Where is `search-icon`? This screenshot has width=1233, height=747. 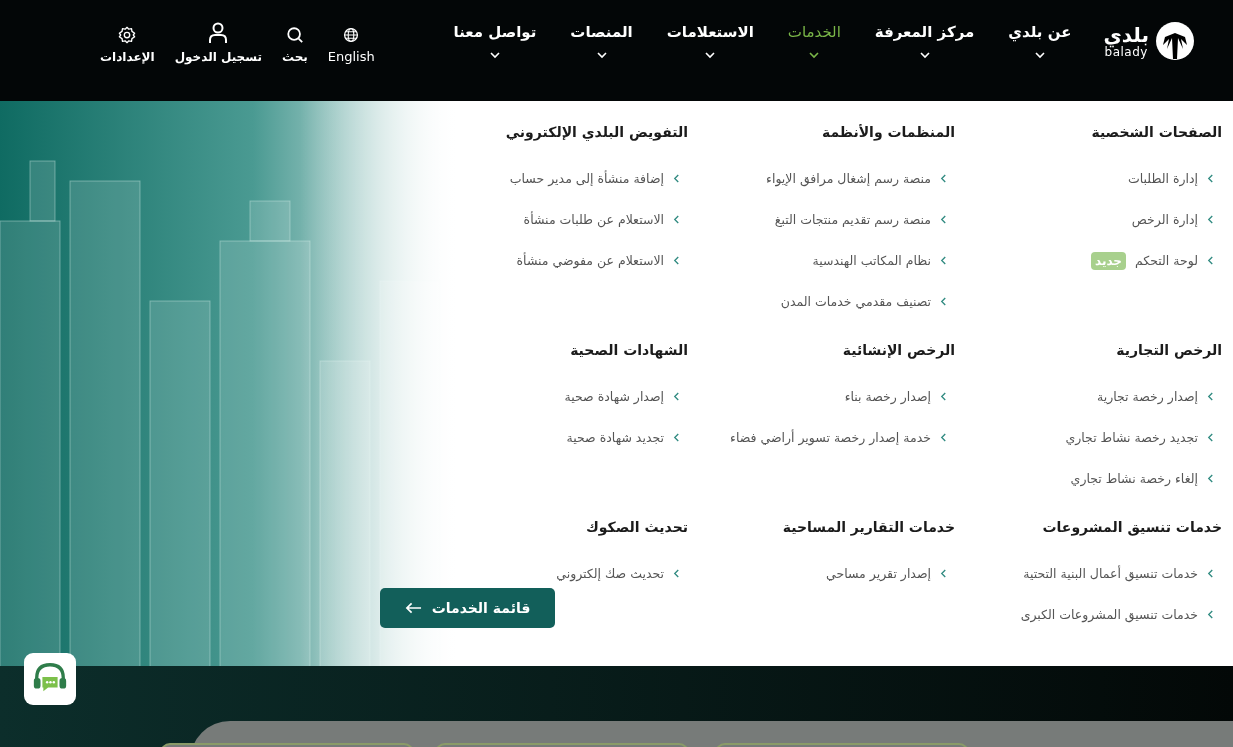
search-icon is located at coordinates (294, 35).